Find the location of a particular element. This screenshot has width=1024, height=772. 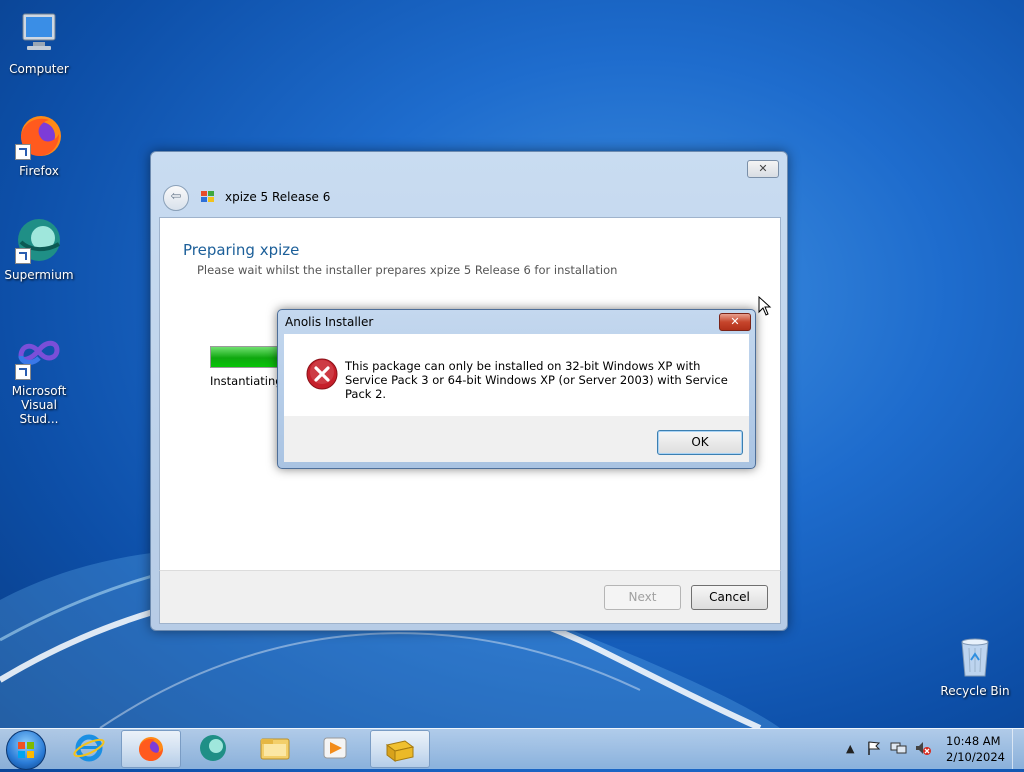

recycle-bin-icon is located at coordinates (975, 656).